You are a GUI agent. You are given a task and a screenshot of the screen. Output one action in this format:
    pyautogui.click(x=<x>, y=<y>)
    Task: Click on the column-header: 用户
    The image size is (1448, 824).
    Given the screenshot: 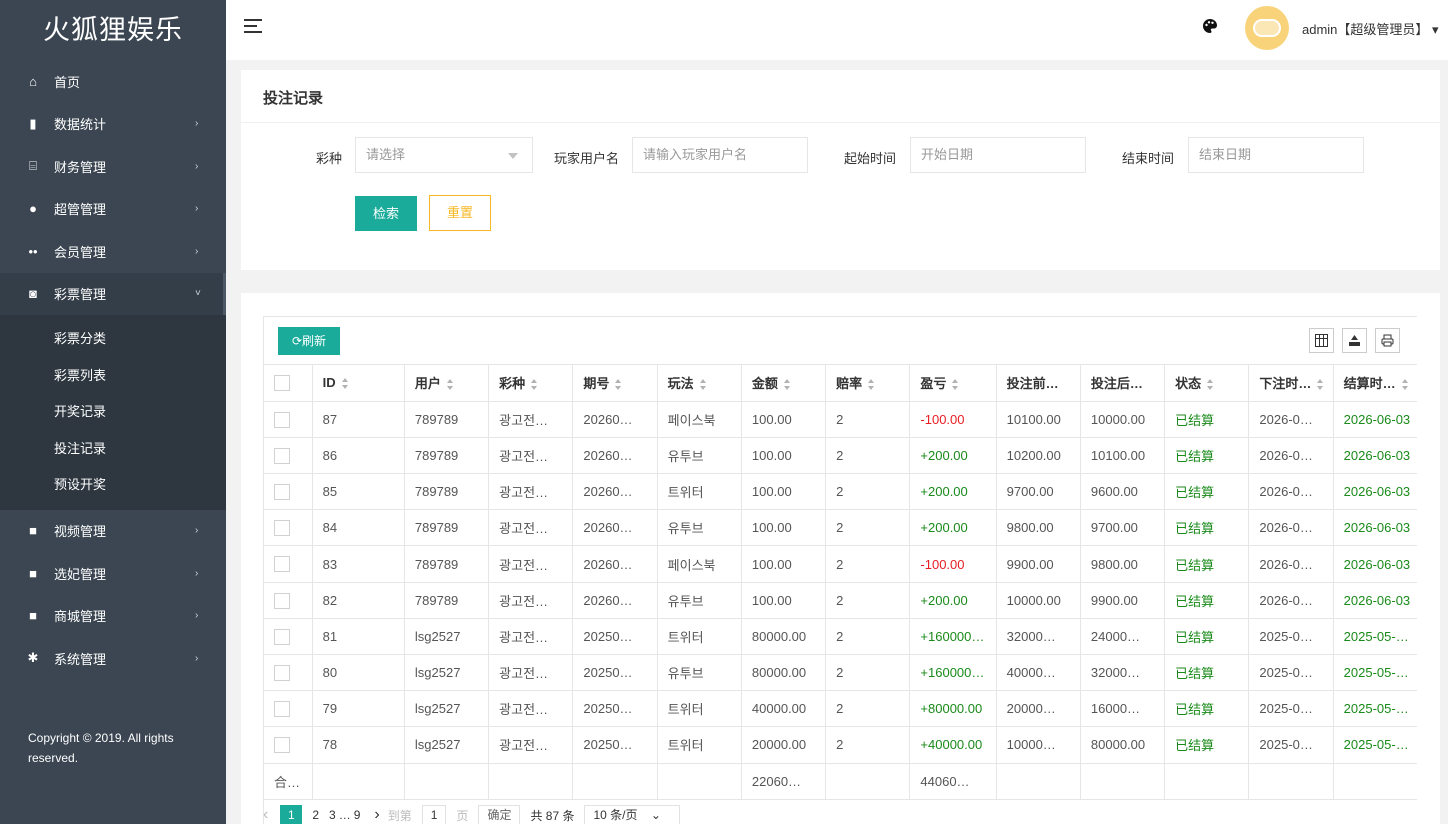 What is the action you would take?
    pyautogui.click(x=447, y=383)
    